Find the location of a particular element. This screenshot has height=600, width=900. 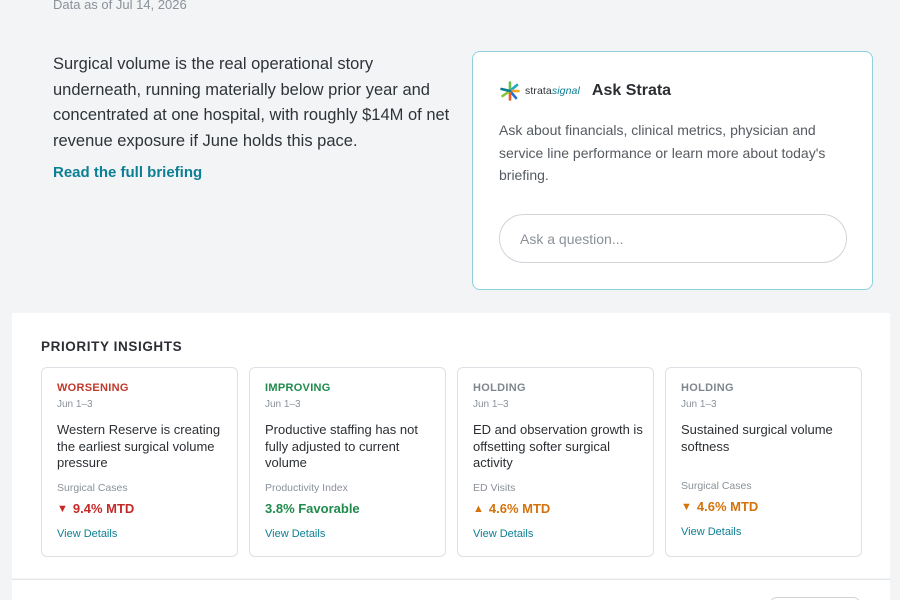

insight-metric-value: ▲ 4.6% MTD is located at coordinates (511, 508).